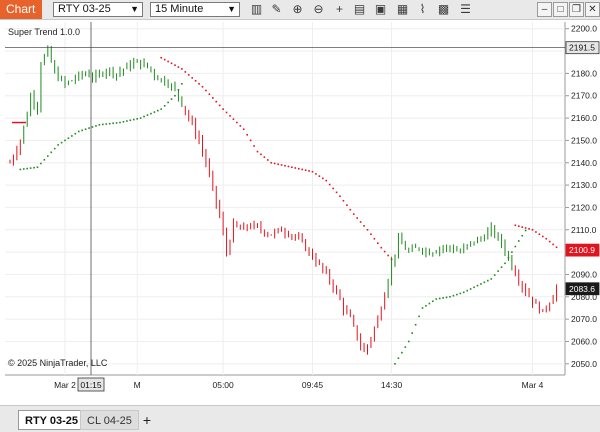  What do you see at coordinates (392, 385) in the screenshot?
I see `x-tick-label: 14:30` at bounding box center [392, 385].